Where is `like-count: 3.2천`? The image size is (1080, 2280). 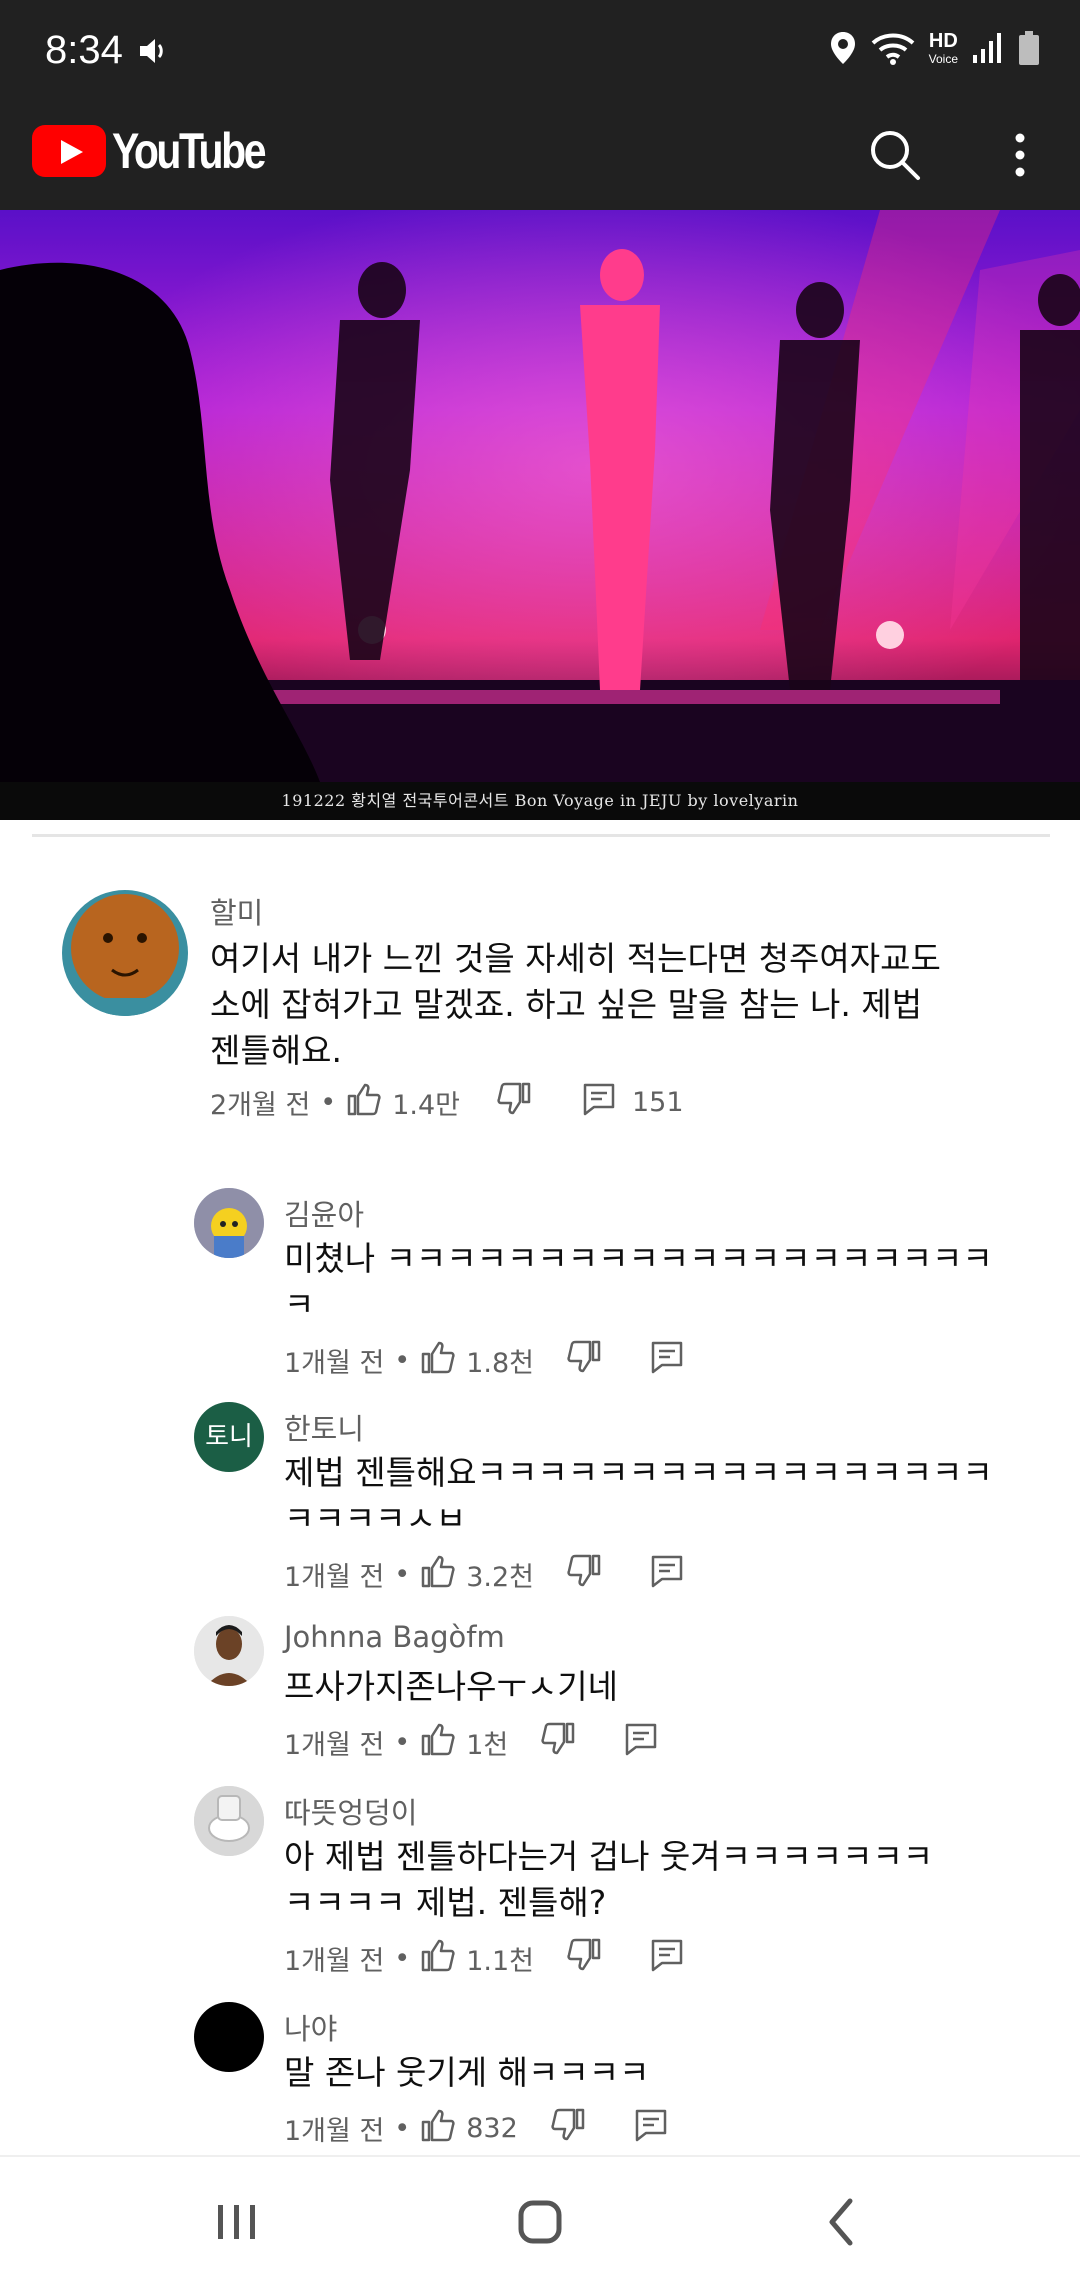 like-count: 3.2천 is located at coordinates (500, 1577).